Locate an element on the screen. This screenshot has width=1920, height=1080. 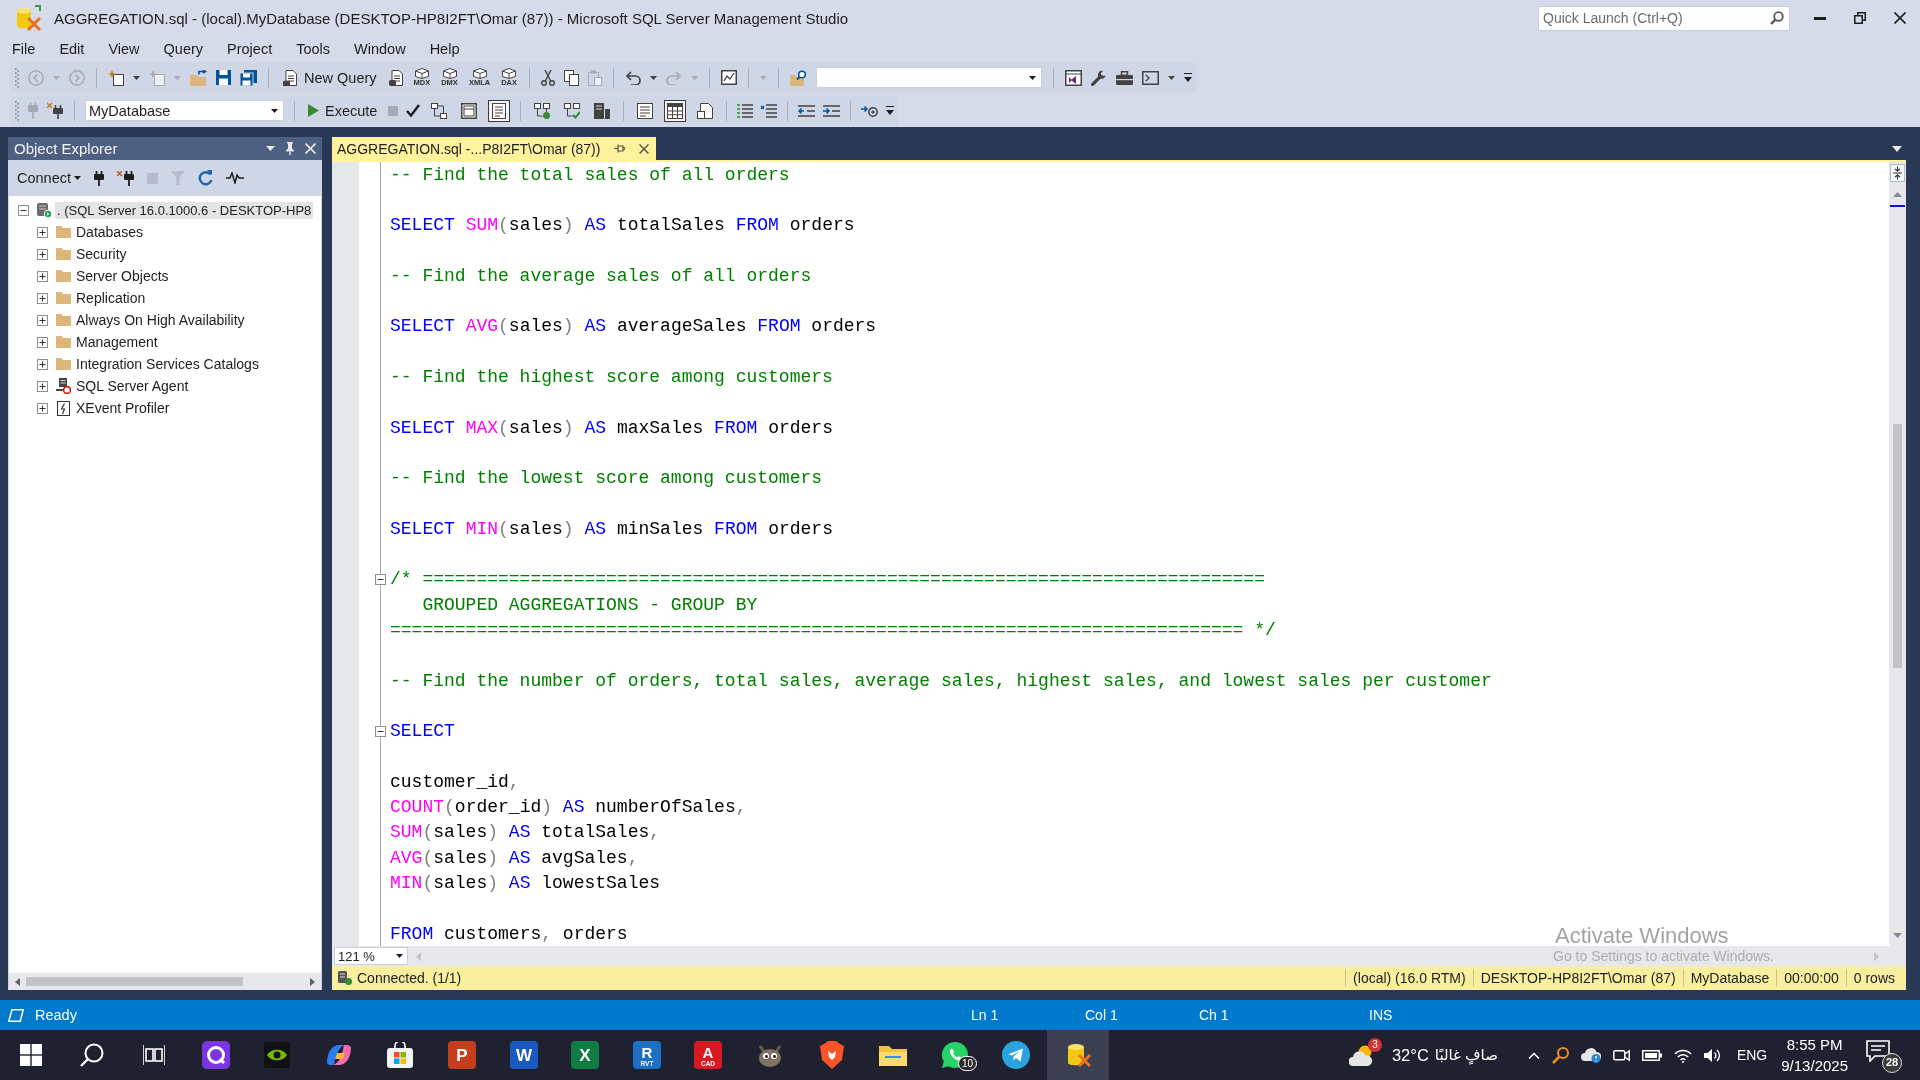
cloud-icon is located at coordinates (1590, 1055).